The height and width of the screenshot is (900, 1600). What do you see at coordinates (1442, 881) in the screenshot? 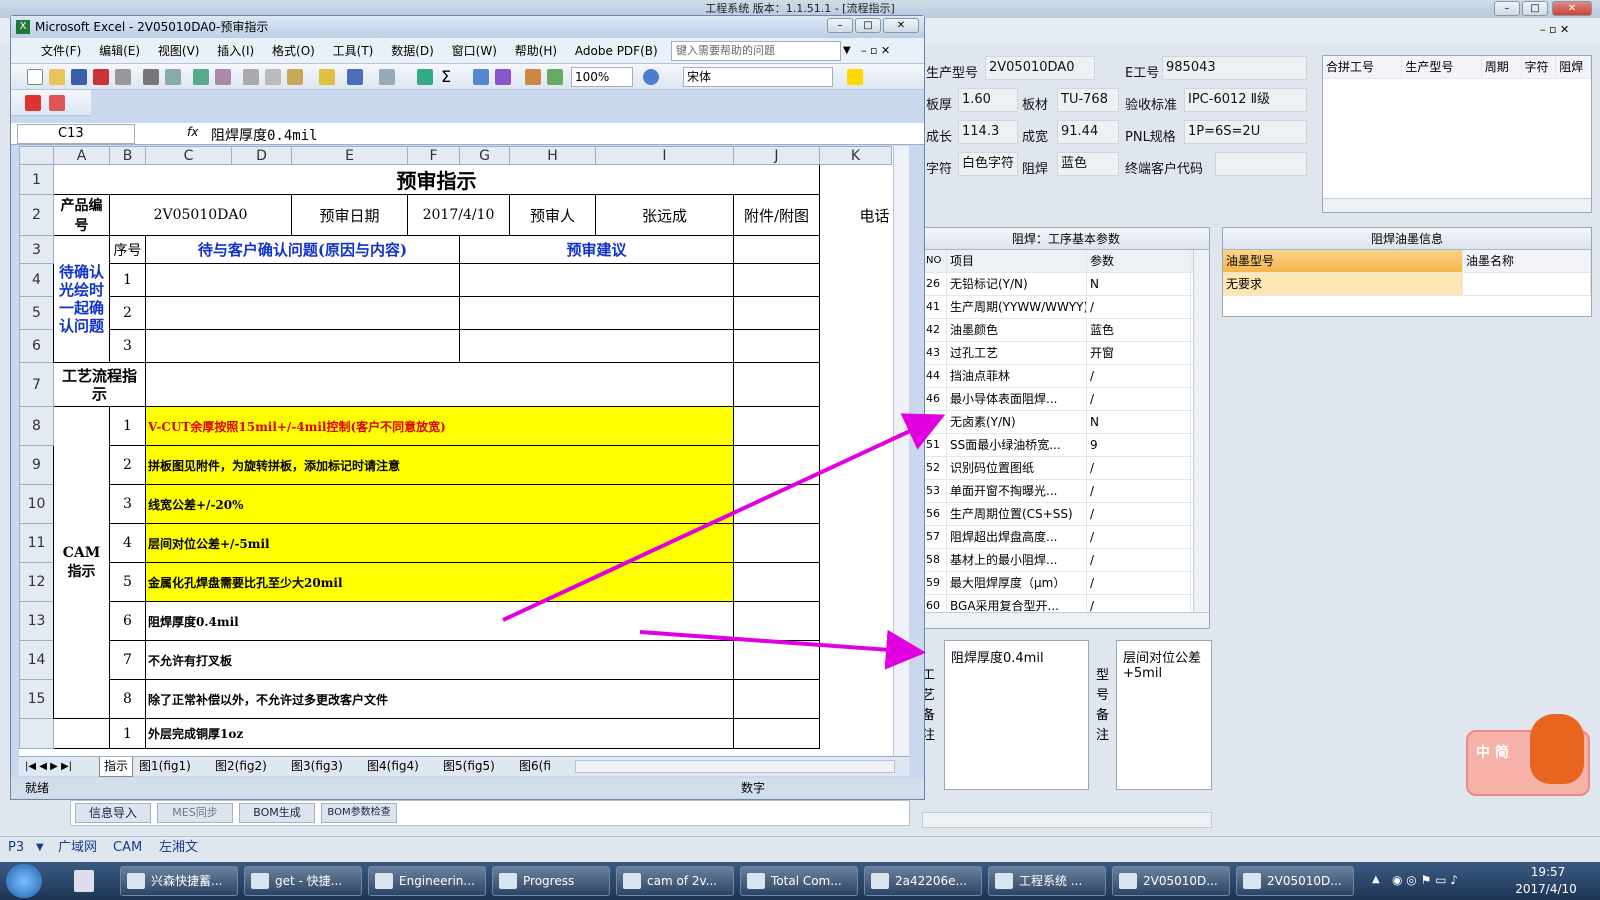
I see `system-tray-icons: ◉ ◎ ⚑ ▭ ♪` at bounding box center [1442, 881].